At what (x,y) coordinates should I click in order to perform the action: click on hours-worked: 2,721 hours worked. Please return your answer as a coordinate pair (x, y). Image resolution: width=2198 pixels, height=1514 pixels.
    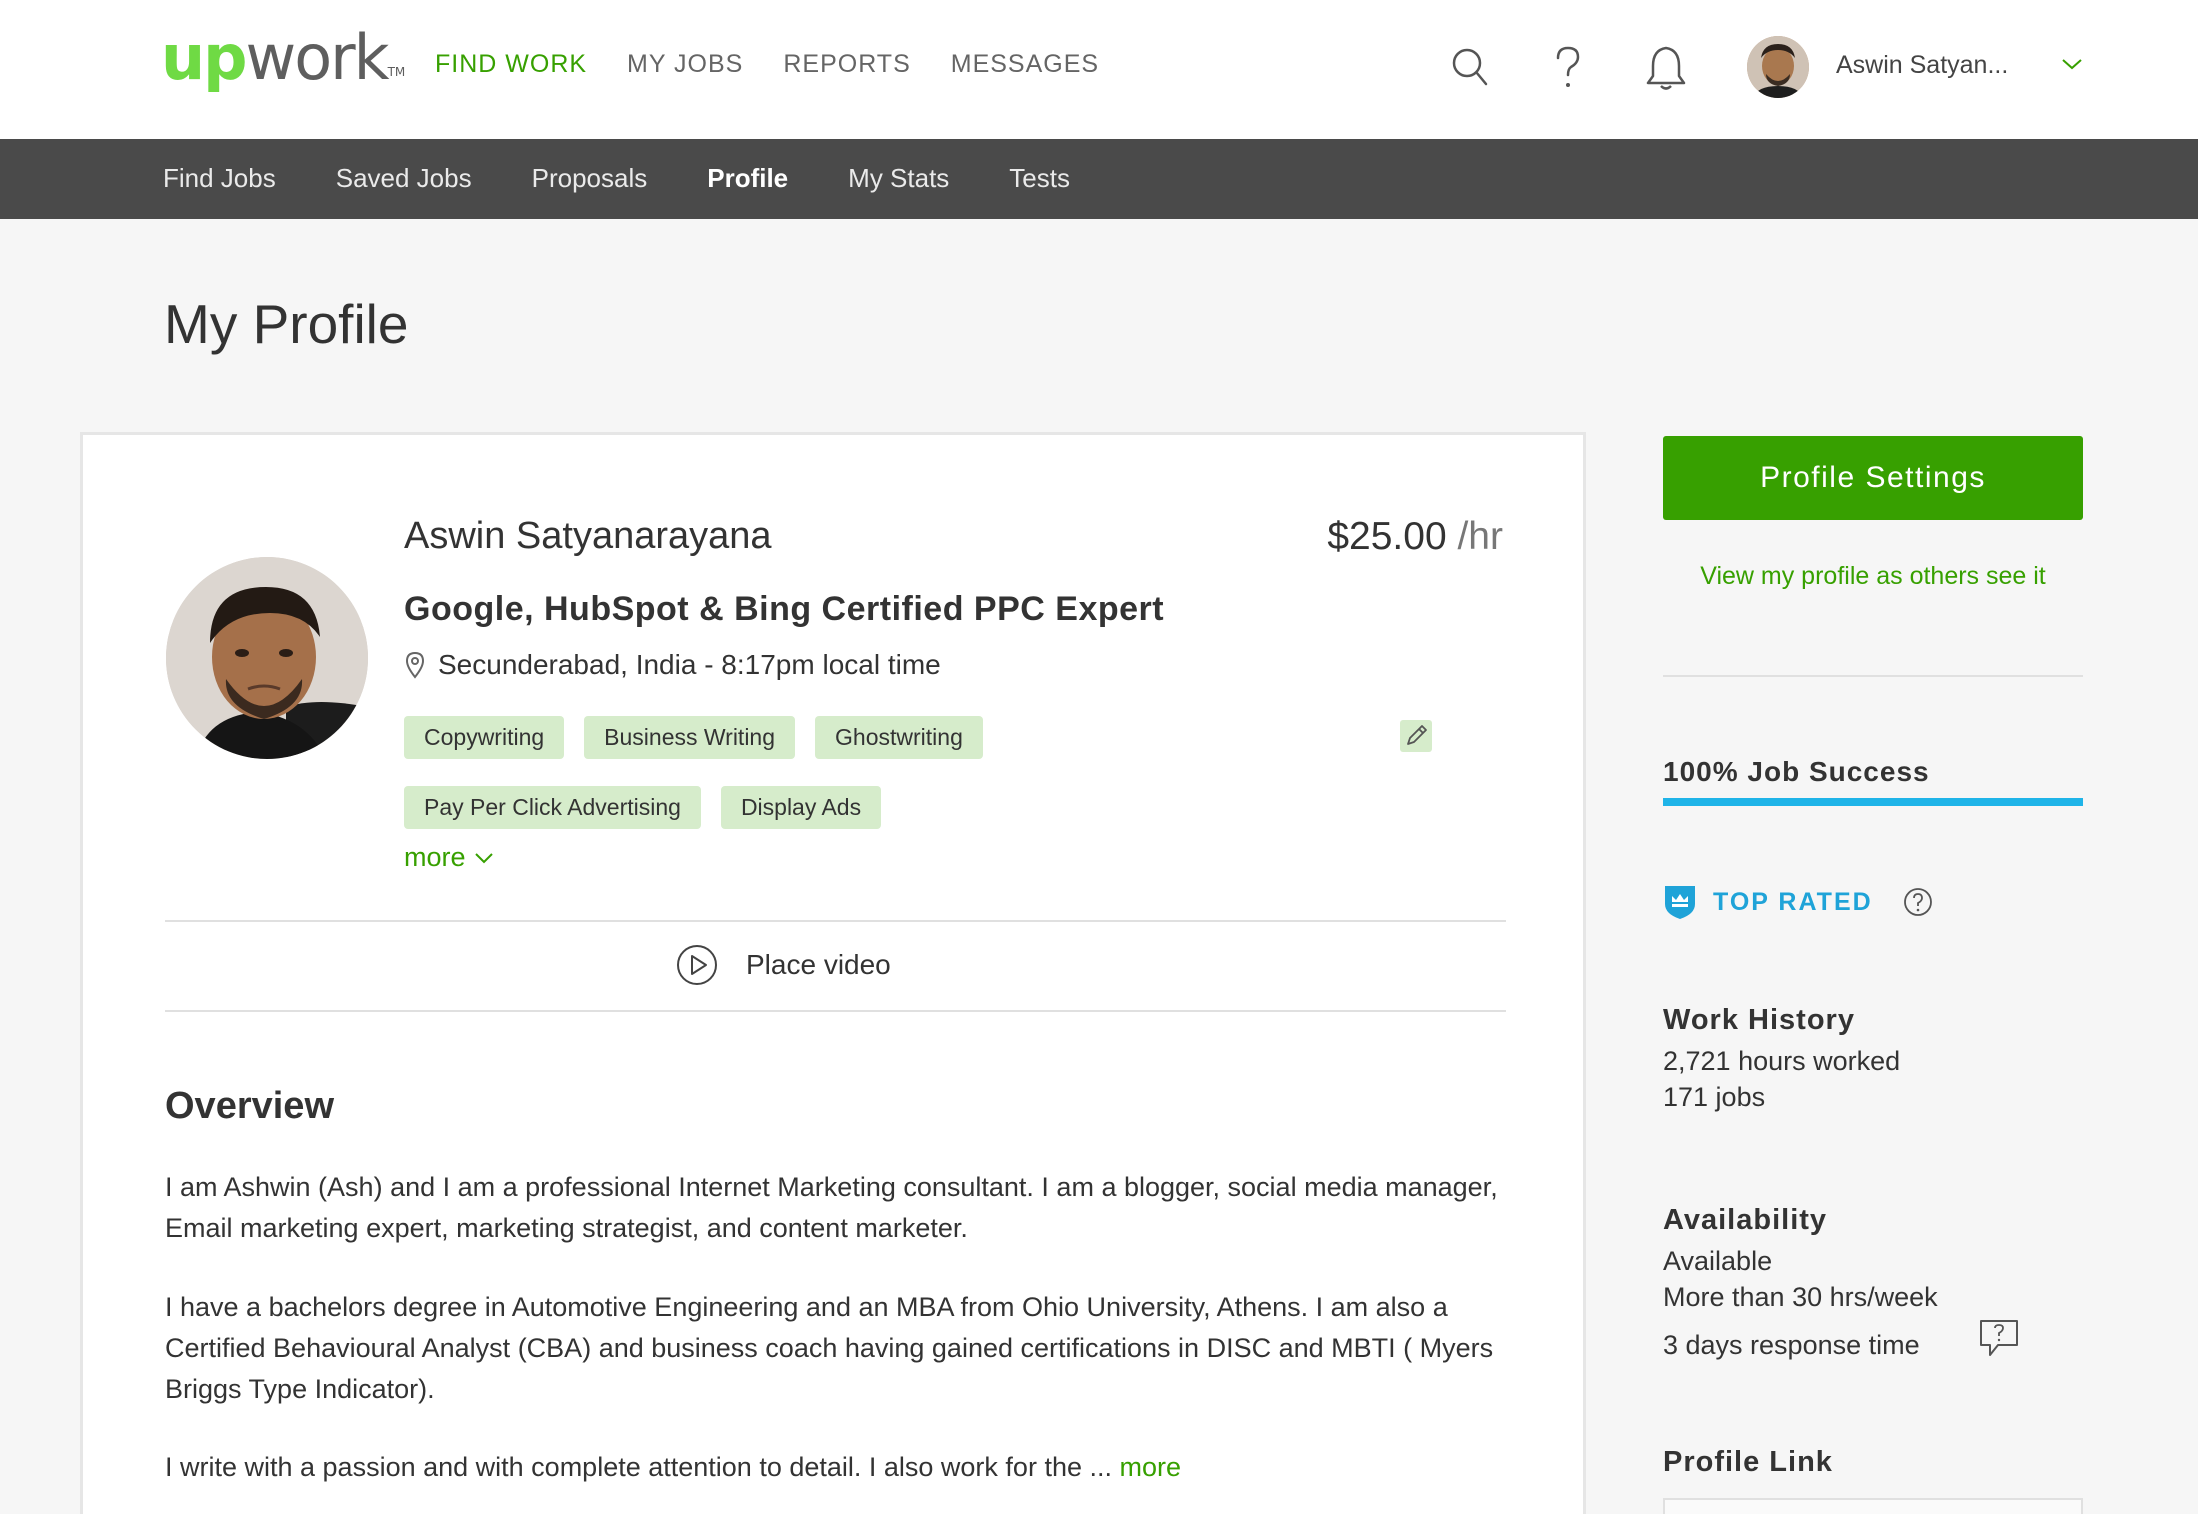
    Looking at the image, I should click on (1782, 1061).